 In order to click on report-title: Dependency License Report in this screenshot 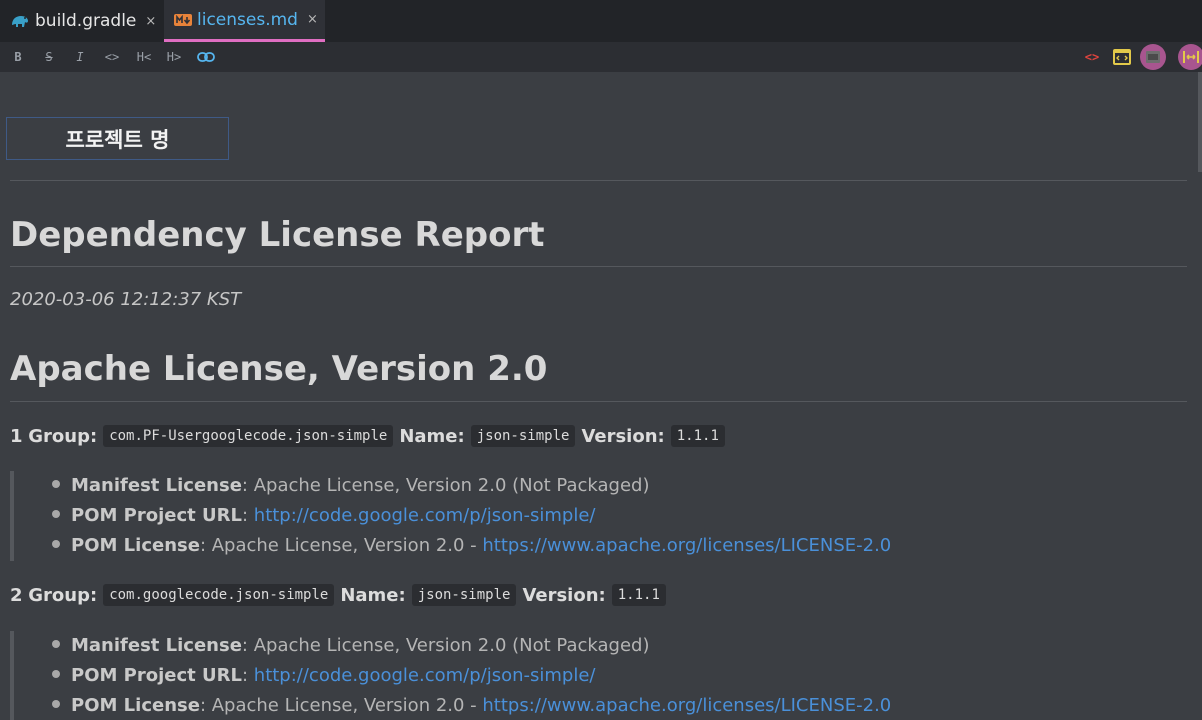, I will do `click(277, 235)`.